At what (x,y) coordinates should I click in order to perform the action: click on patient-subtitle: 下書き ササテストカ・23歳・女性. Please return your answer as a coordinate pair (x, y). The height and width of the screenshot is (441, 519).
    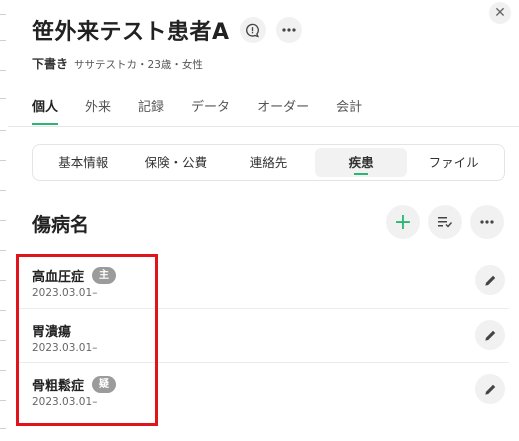
    Looking at the image, I should click on (117, 63).